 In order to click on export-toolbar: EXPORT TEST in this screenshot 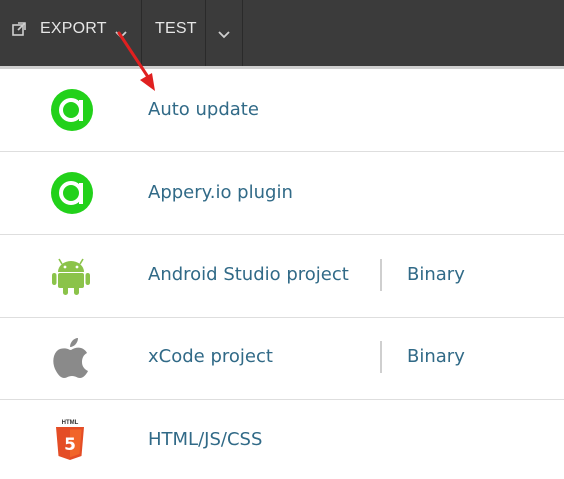, I will do `click(282, 33)`.